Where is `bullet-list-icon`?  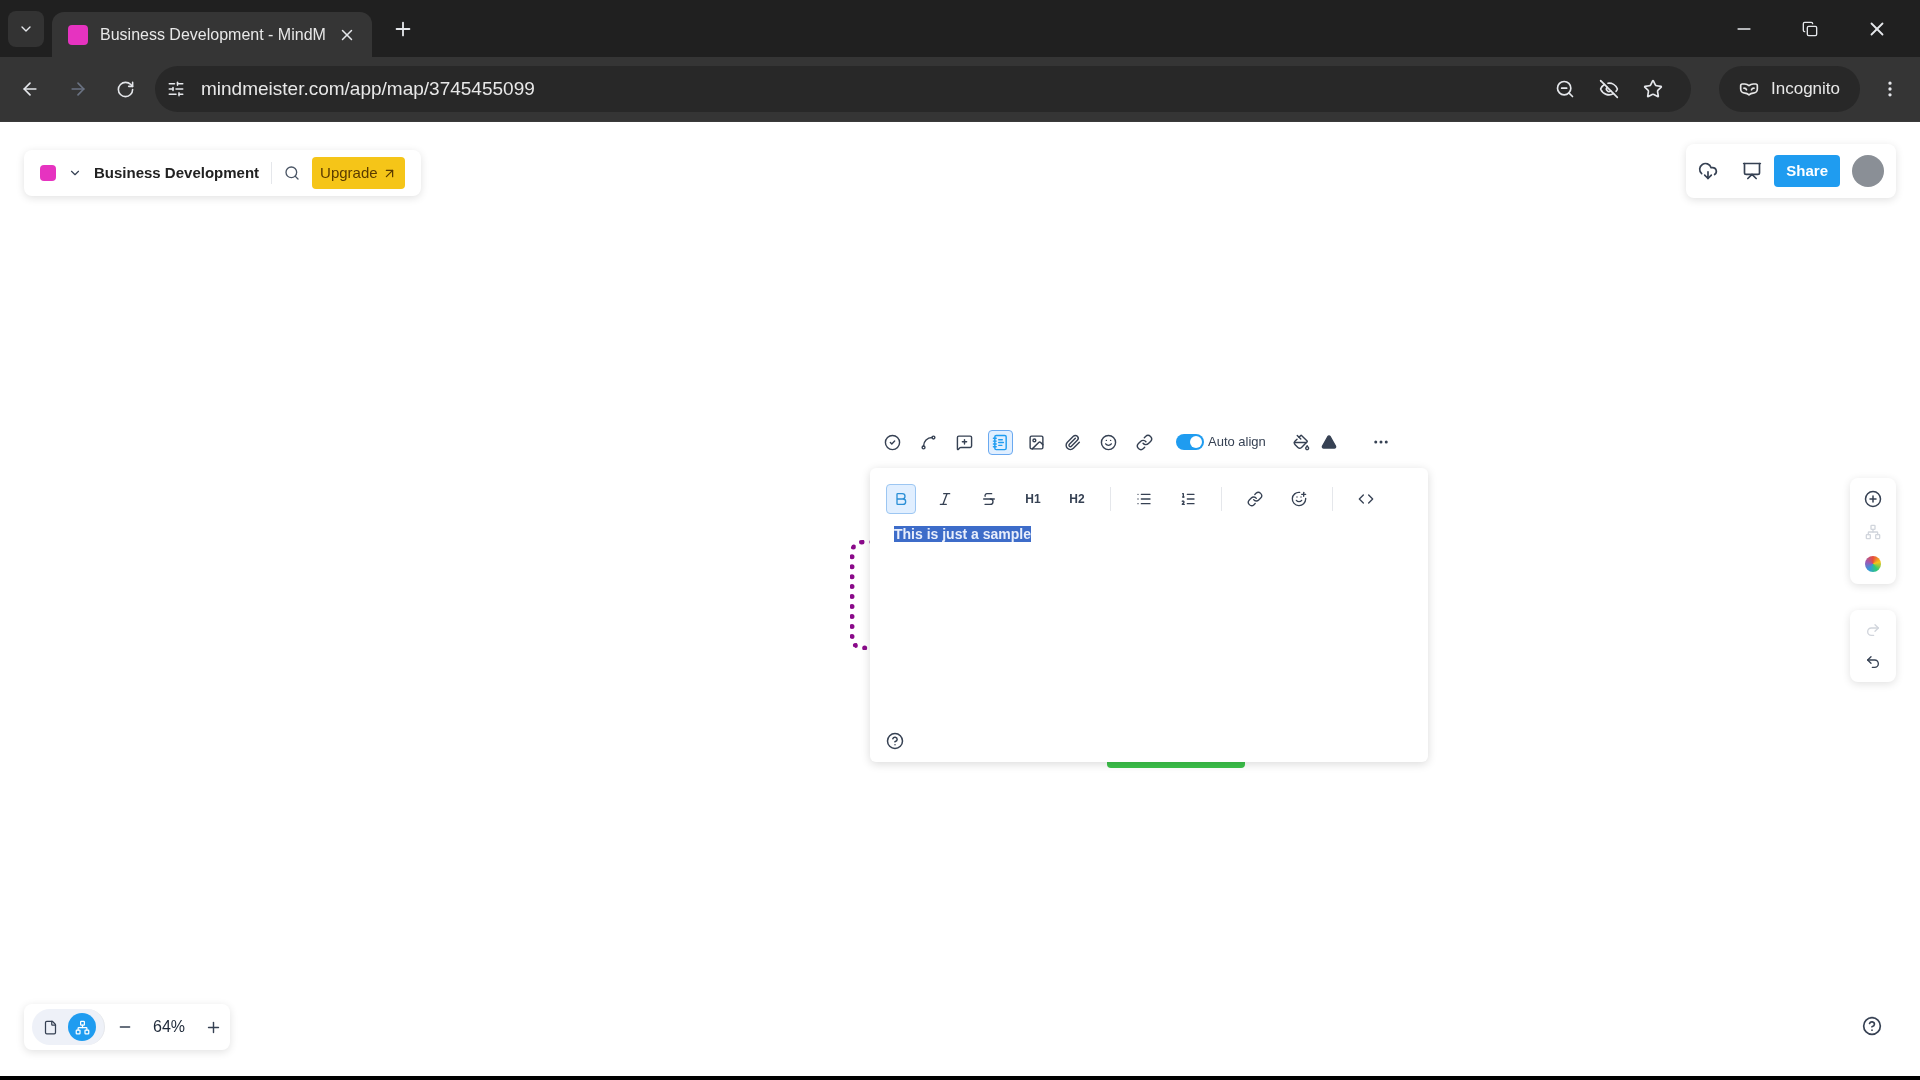 bullet-list-icon is located at coordinates (1144, 499).